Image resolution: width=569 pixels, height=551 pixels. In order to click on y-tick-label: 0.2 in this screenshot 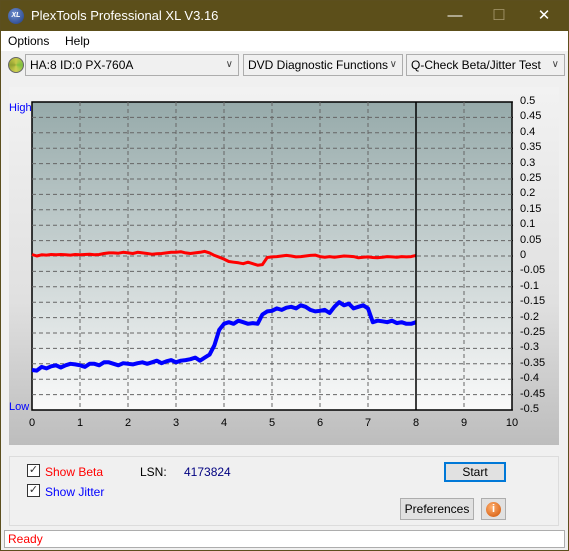, I will do `click(528, 193)`.